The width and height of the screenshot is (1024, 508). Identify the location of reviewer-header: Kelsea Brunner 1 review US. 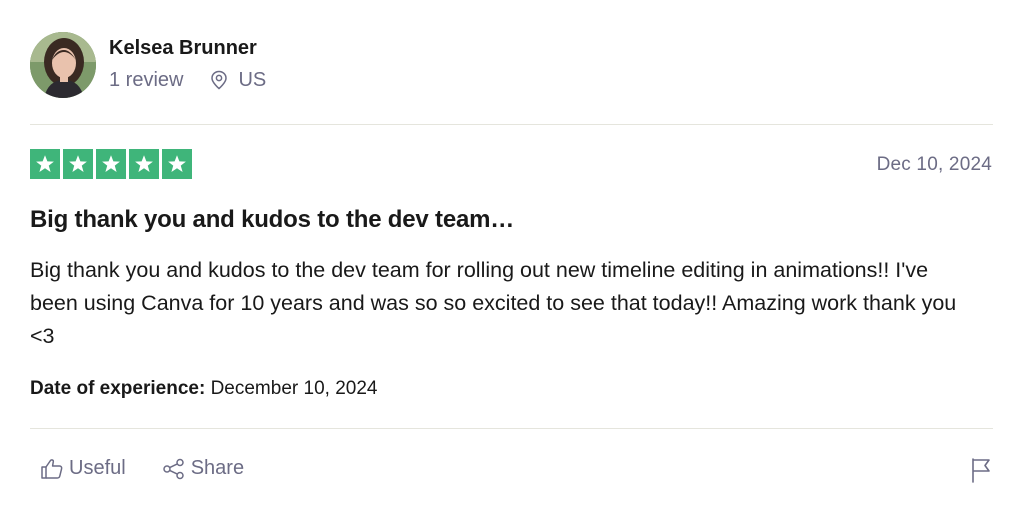
(148, 65).